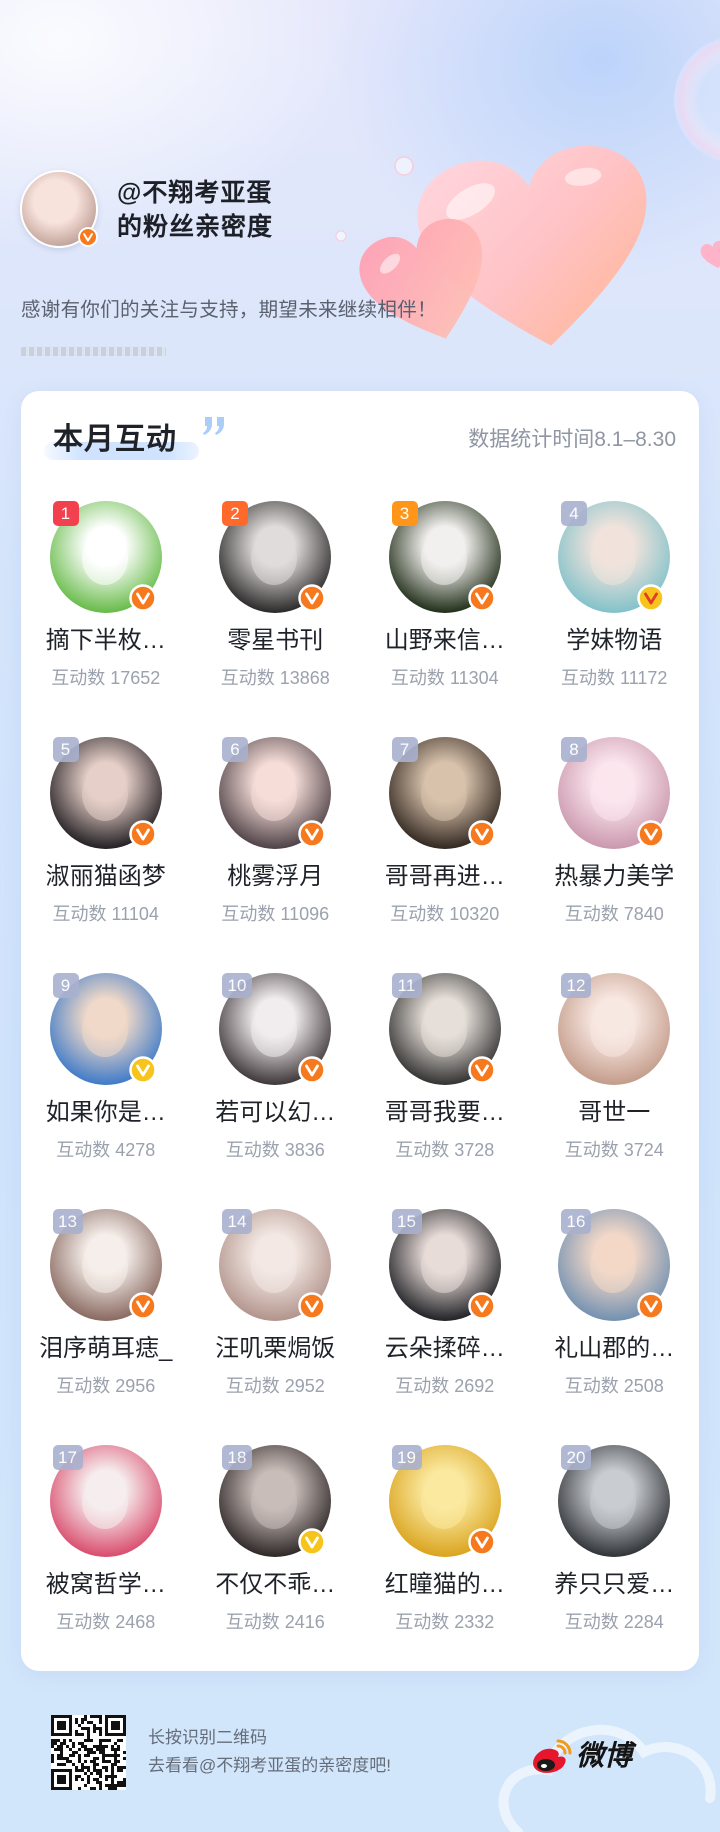 This screenshot has height=1832, width=720. What do you see at coordinates (67, 1458) in the screenshot?
I see `rank-badge: 17` at bounding box center [67, 1458].